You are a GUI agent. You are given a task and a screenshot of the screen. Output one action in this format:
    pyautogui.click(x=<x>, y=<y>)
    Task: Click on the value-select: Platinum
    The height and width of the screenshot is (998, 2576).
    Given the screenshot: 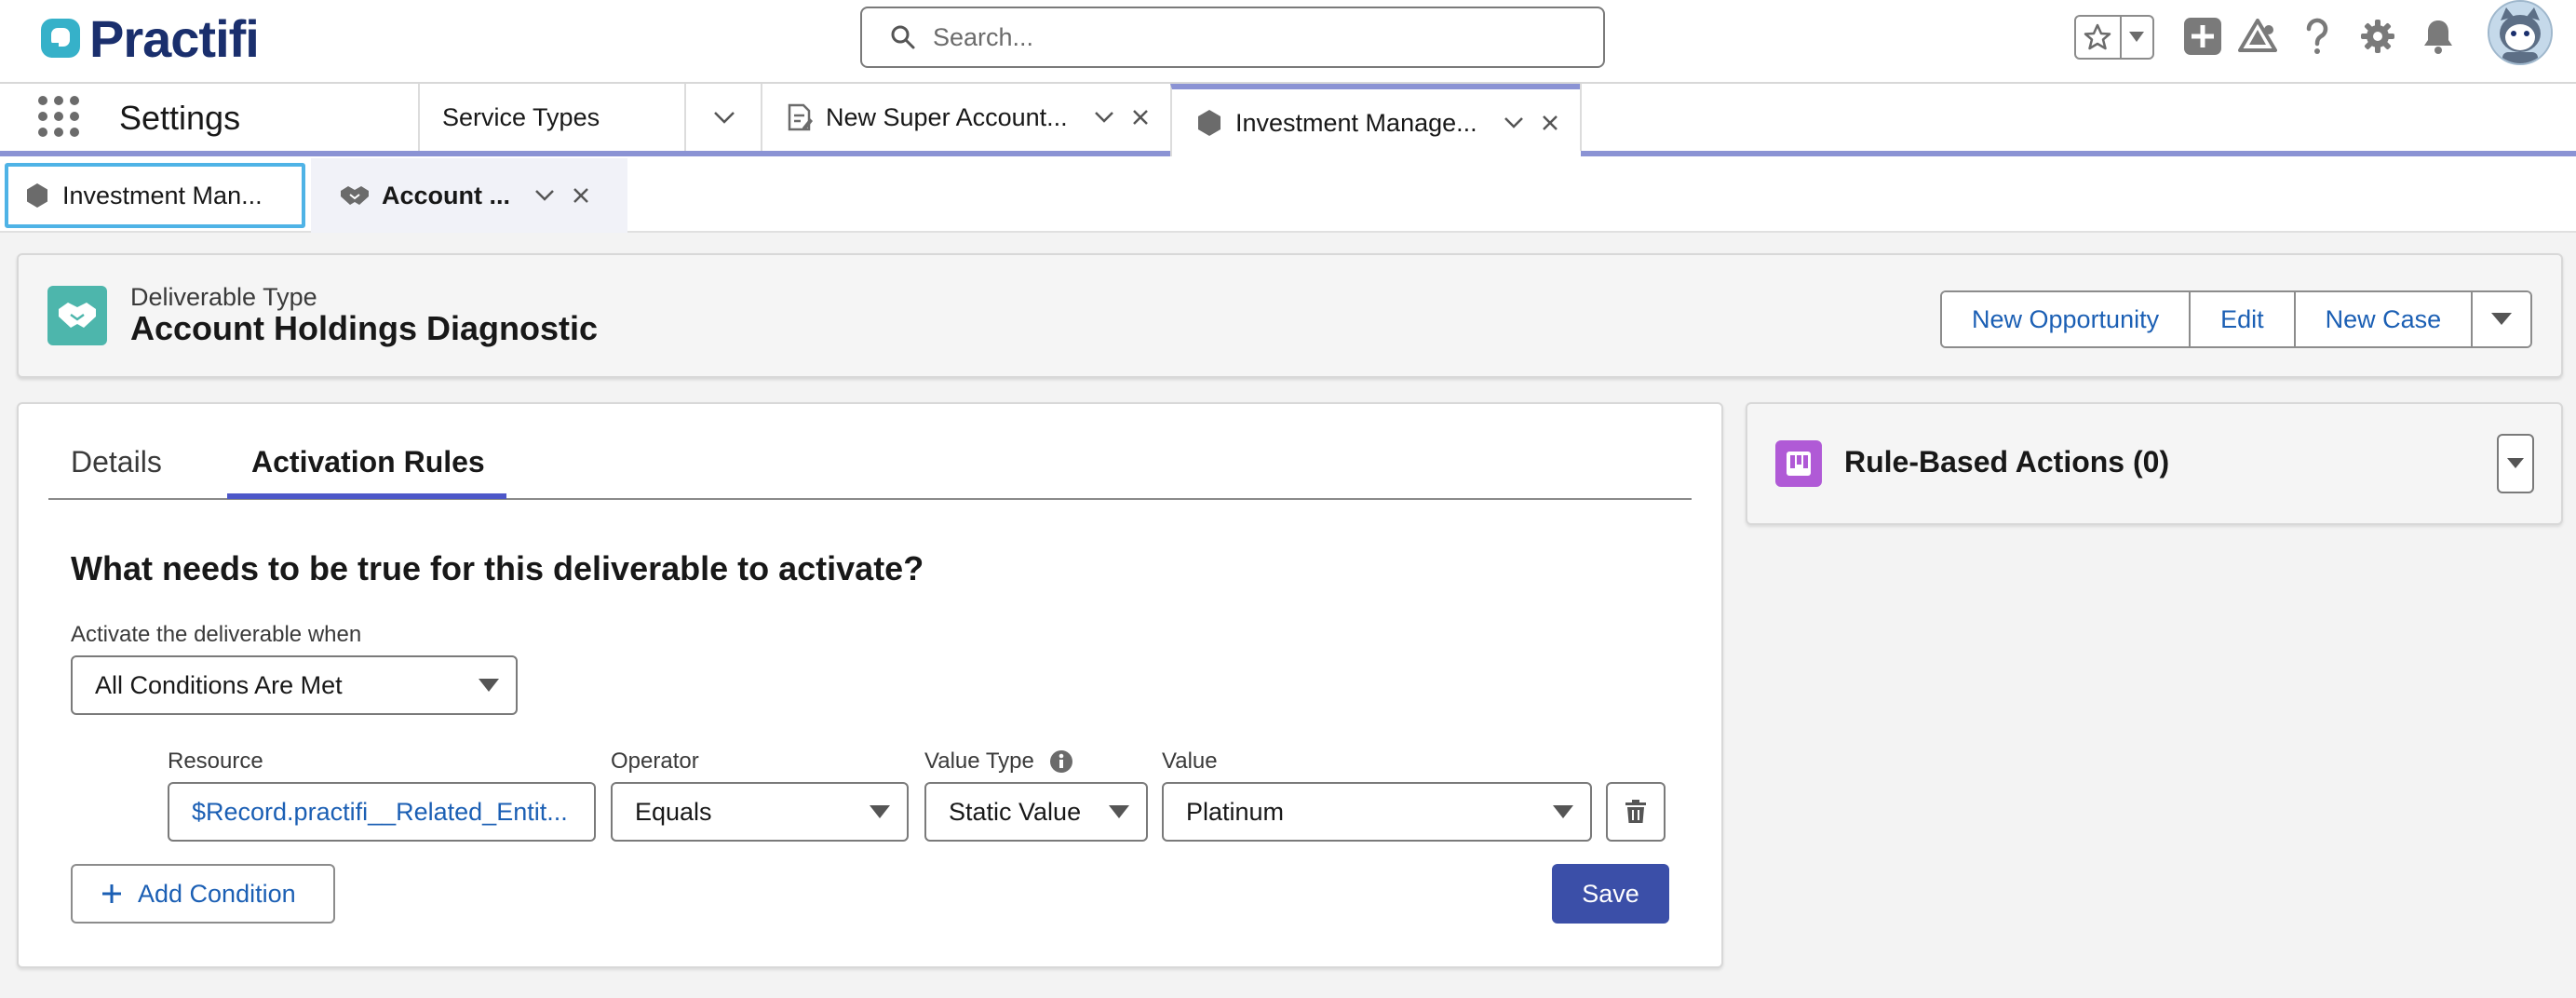 What is the action you would take?
    pyautogui.click(x=1377, y=812)
    